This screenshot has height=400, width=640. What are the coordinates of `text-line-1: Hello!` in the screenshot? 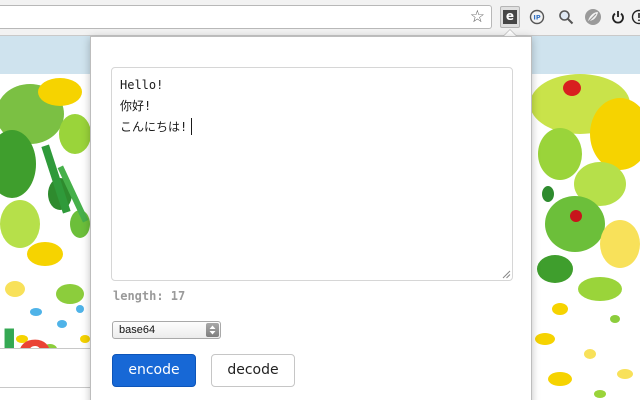 It's located at (142, 85).